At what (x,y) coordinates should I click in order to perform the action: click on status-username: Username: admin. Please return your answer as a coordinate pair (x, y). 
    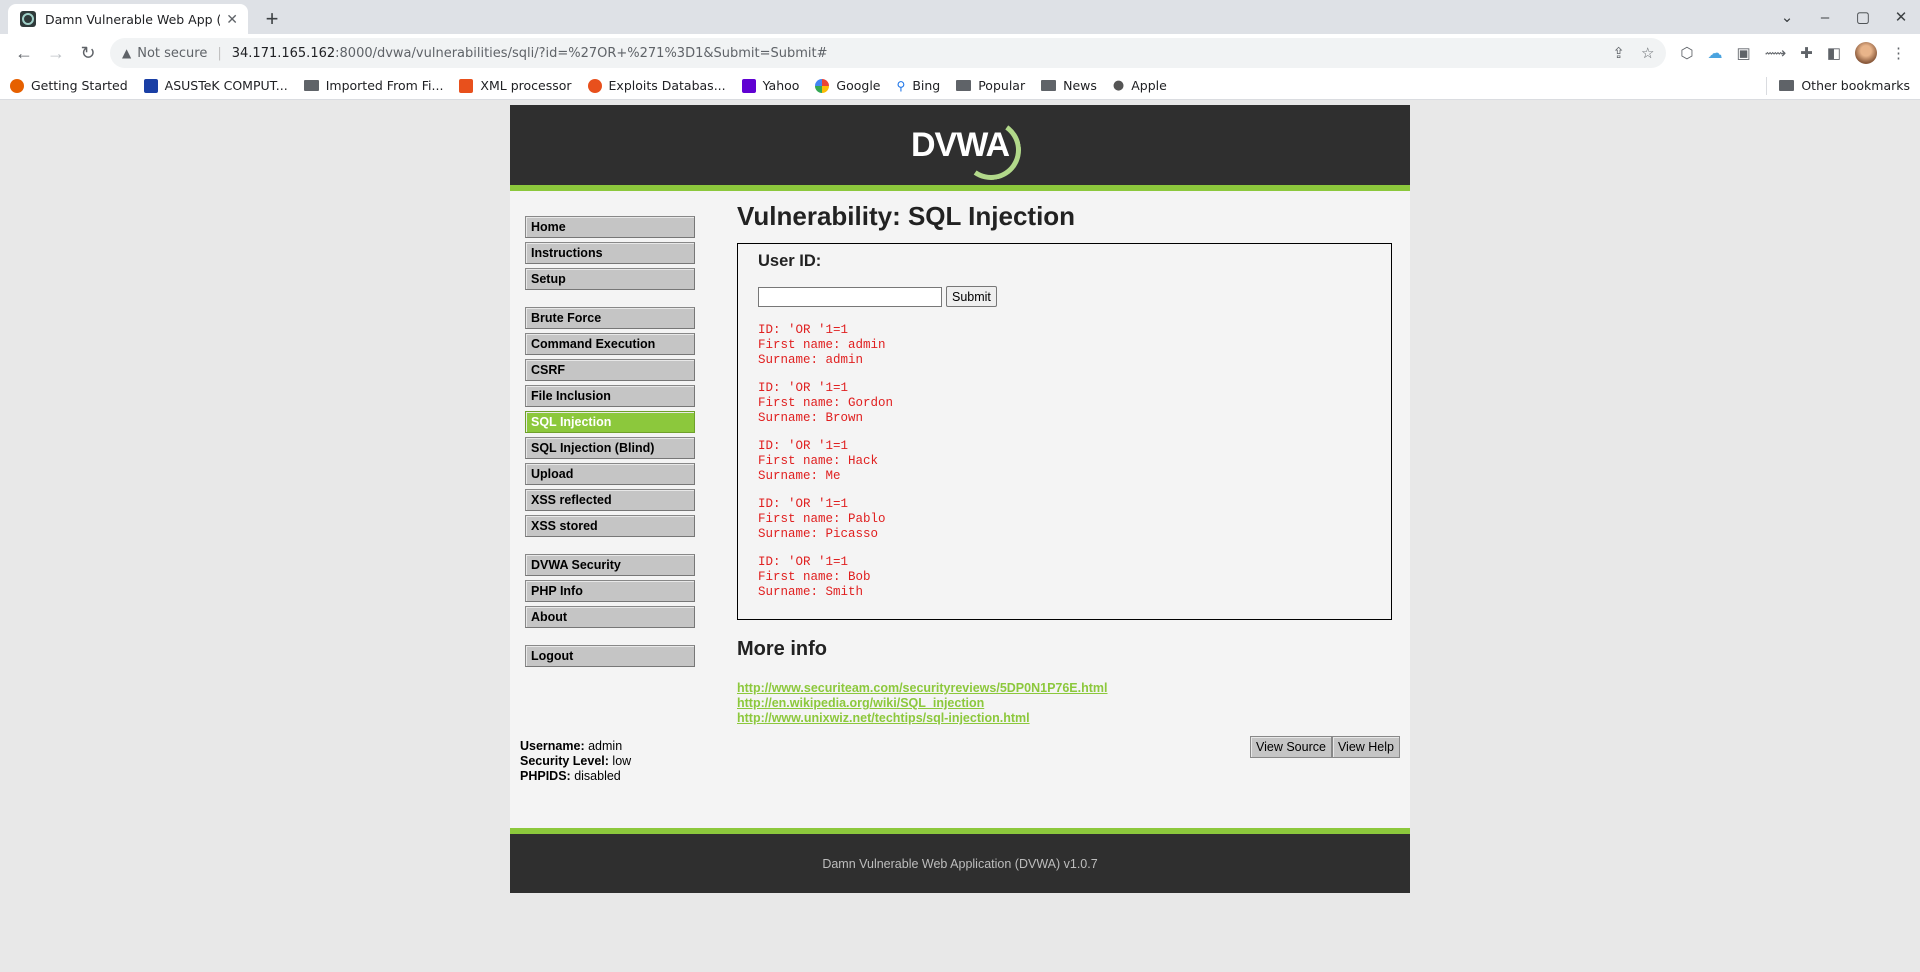
    Looking at the image, I should click on (575, 746).